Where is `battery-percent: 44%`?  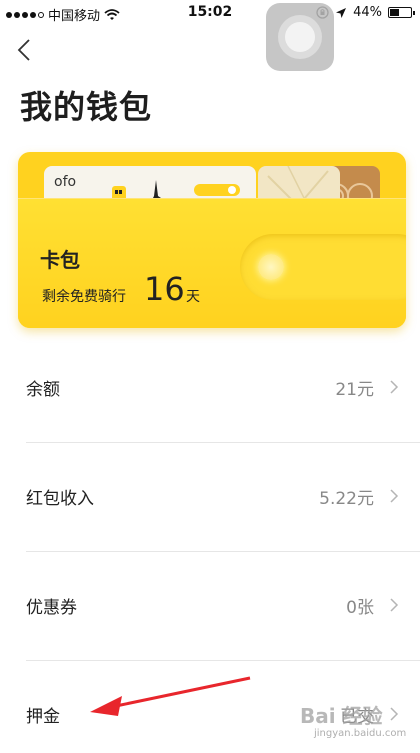
battery-percent: 44% is located at coordinates (367, 12).